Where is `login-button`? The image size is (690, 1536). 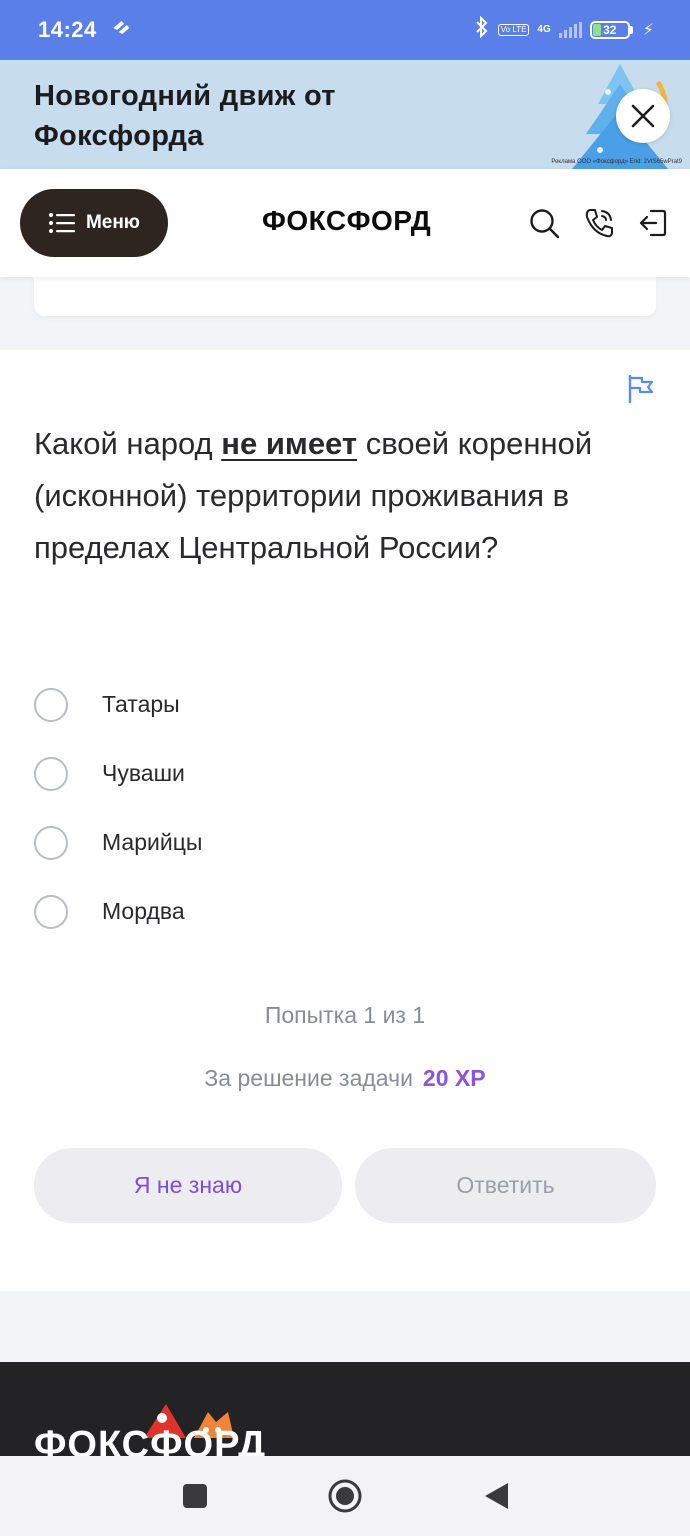
login-button is located at coordinates (653, 223).